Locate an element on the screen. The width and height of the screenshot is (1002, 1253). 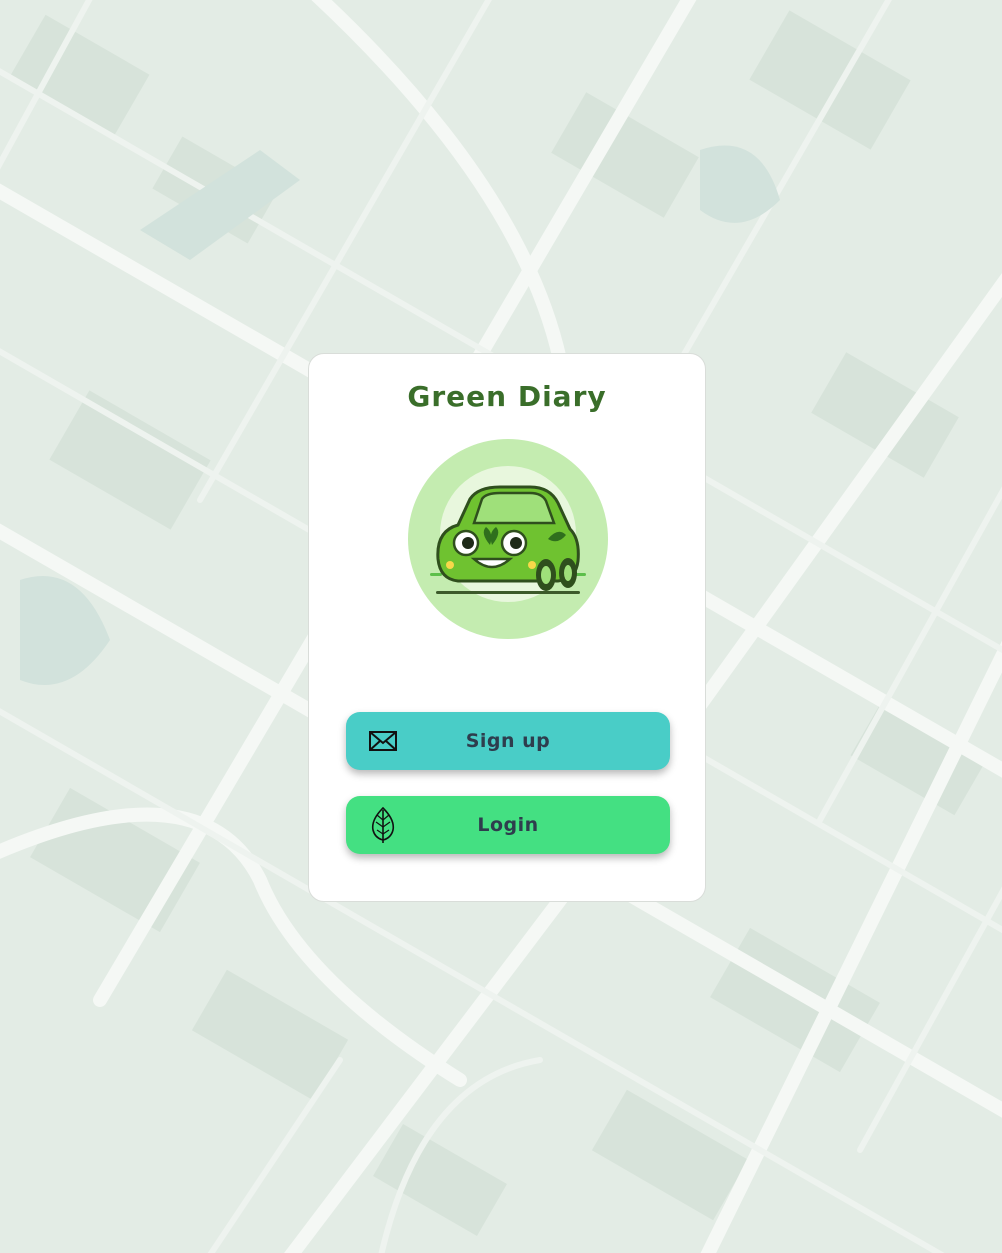
login-button: Login is located at coordinates (508, 825).